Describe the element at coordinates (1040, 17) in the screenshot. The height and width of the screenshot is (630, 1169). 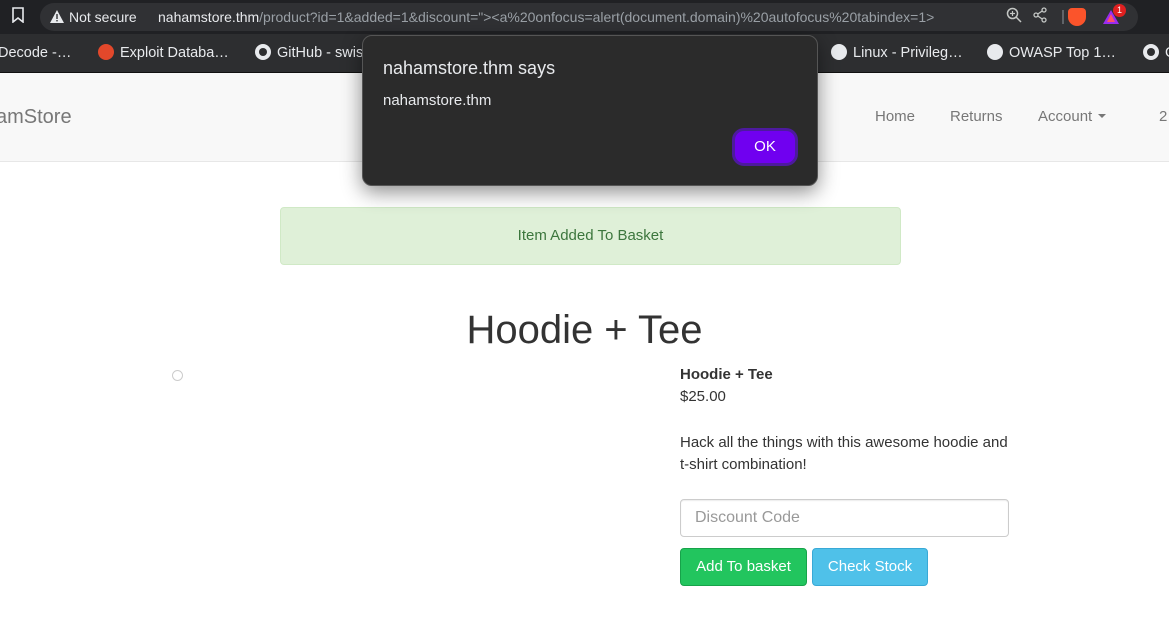
I see `share-icon` at that location.